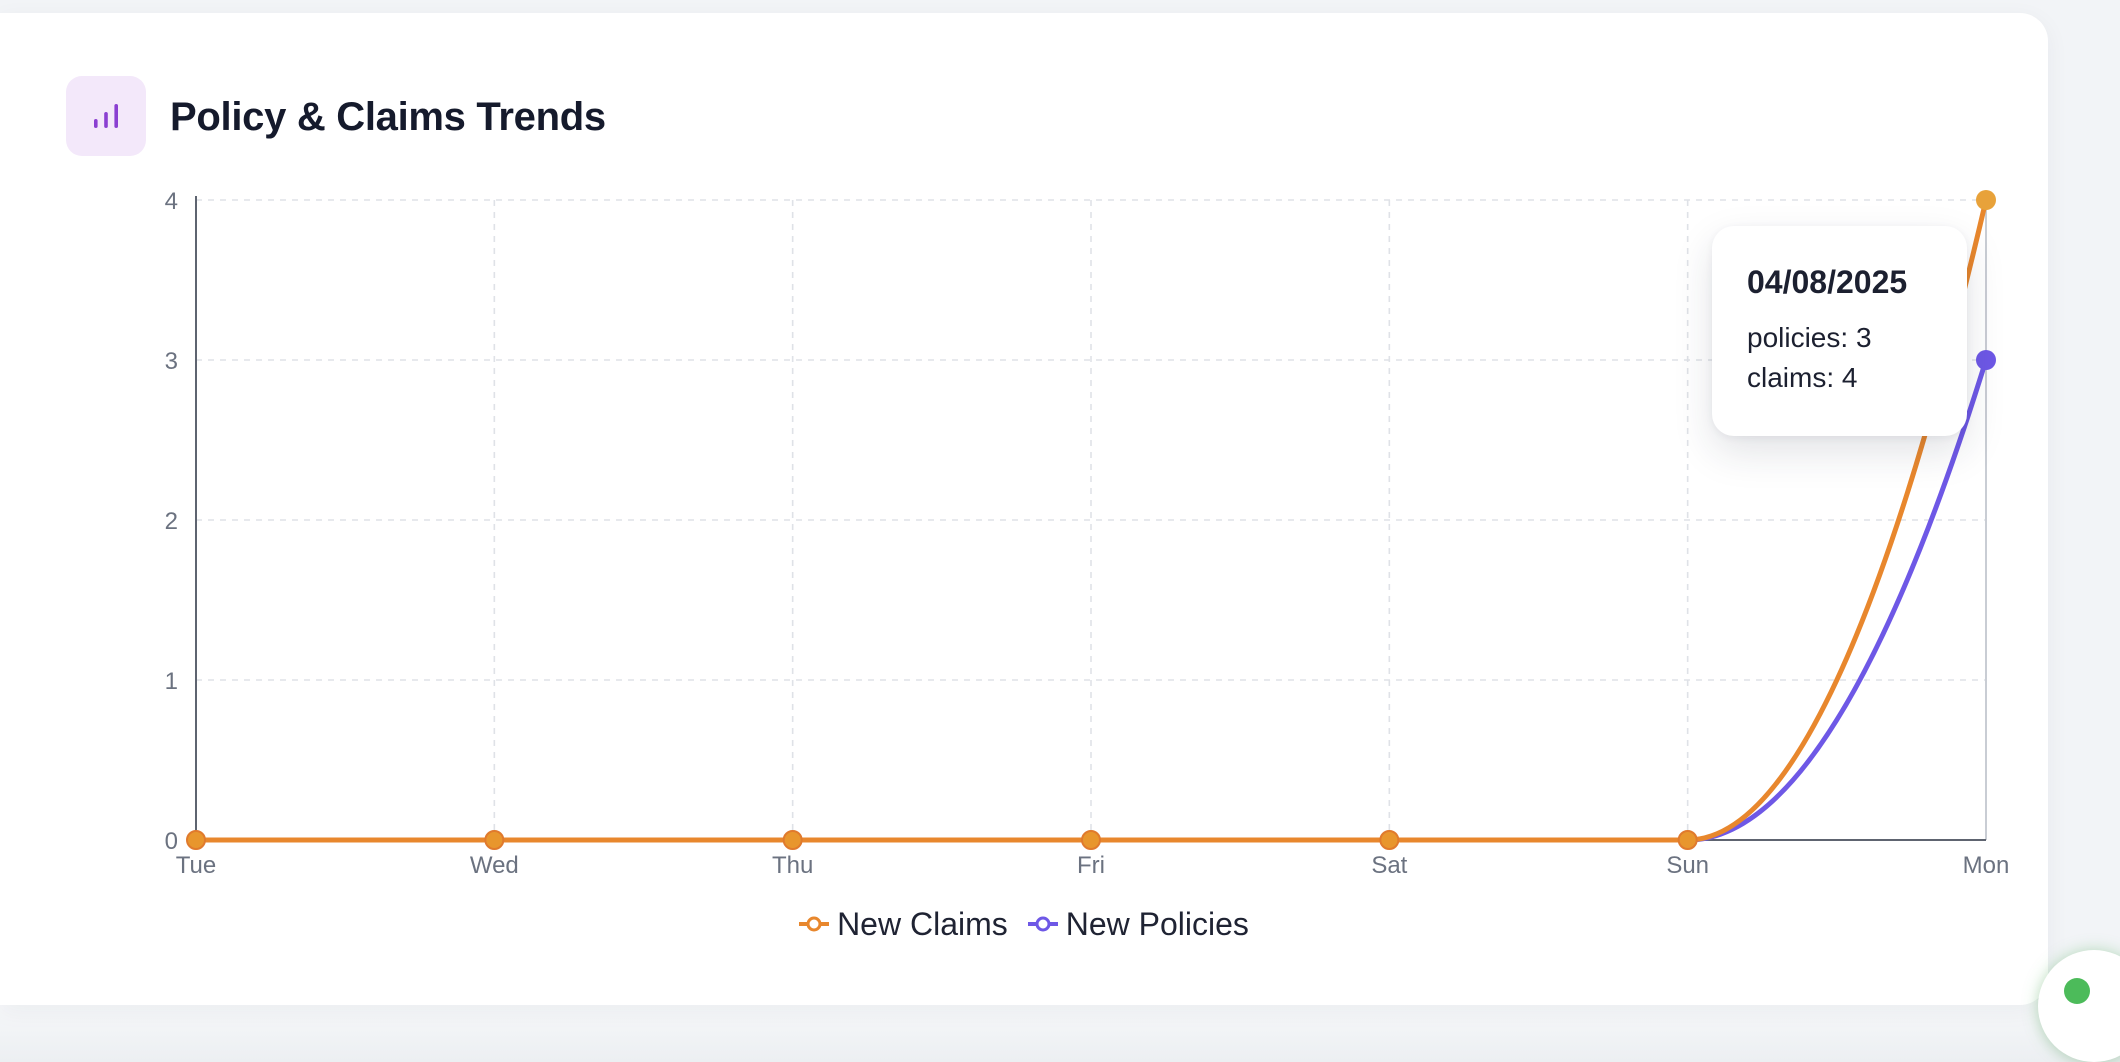 The image size is (2120, 1062). What do you see at coordinates (2077, 991) in the screenshot?
I see `status-indicator-dot` at bounding box center [2077, 991].